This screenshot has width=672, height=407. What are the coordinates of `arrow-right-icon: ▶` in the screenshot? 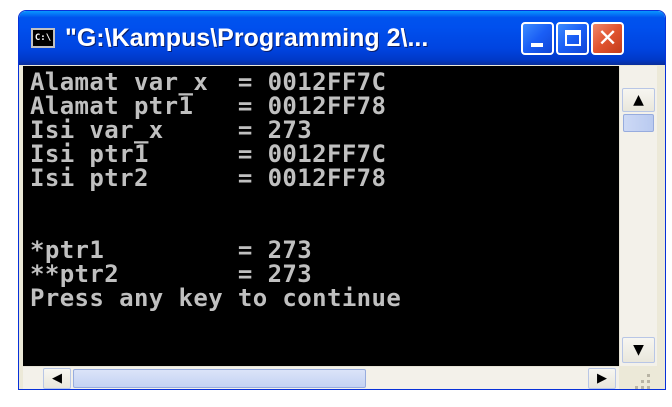 It's located at (602, 378).